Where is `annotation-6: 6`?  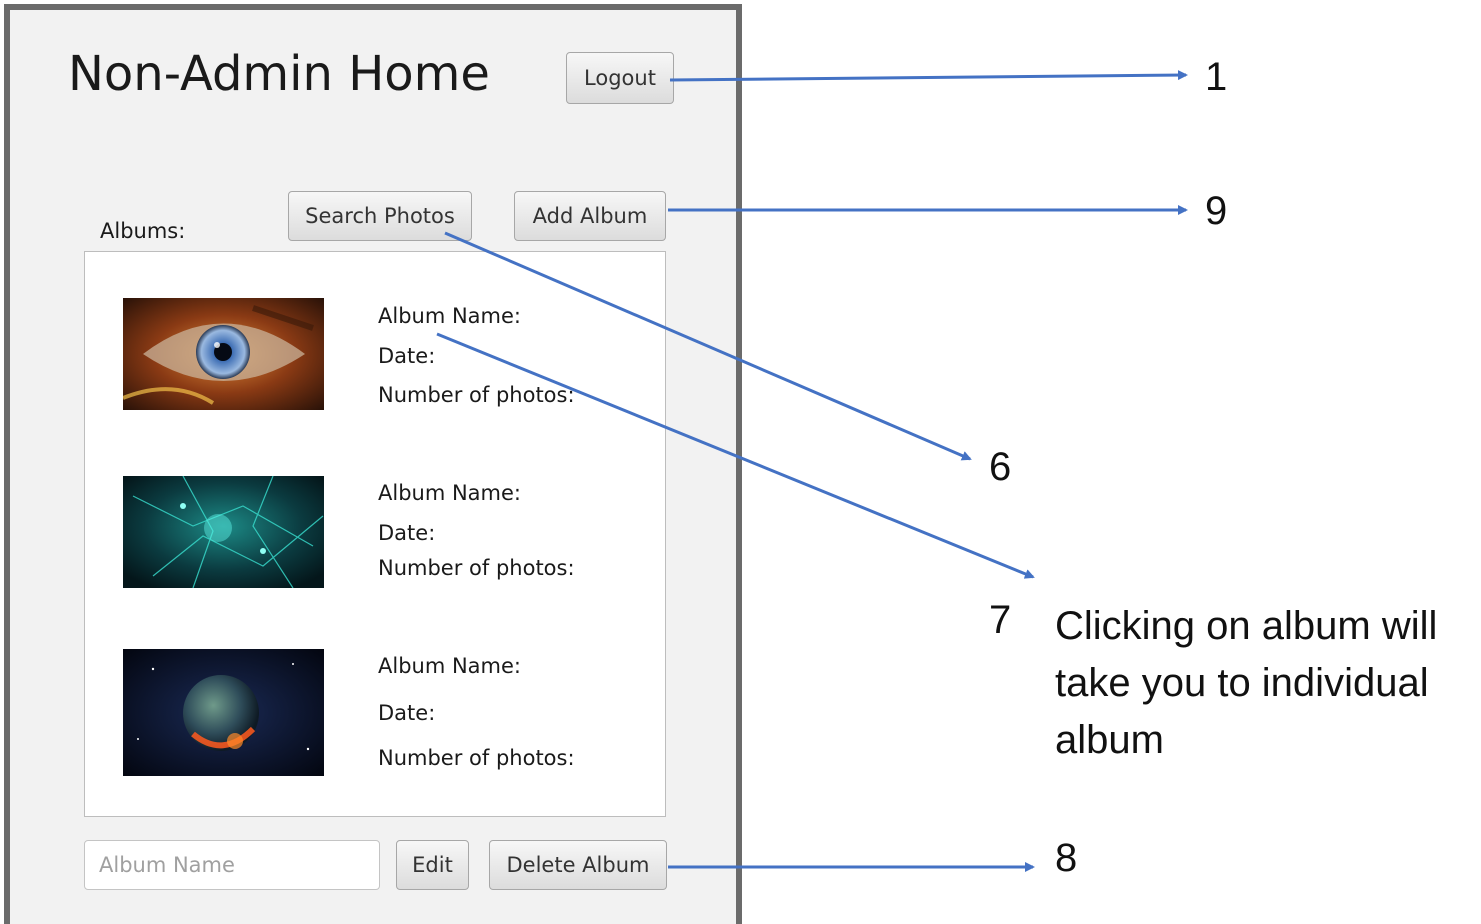
annotation-6: 6 is located at coordinates (1000, 467).